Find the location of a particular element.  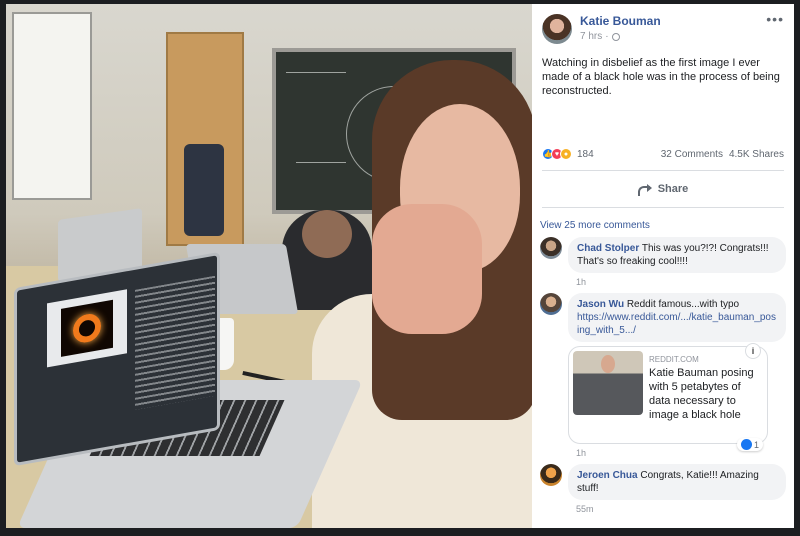

post-time: 7 hrs is located at coordinates (591, 36).